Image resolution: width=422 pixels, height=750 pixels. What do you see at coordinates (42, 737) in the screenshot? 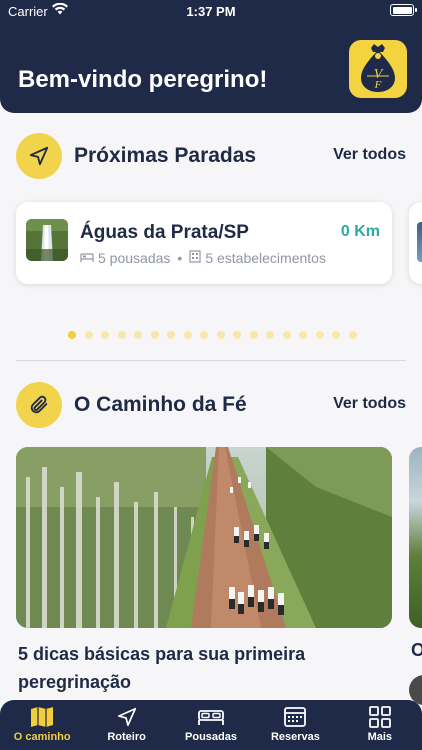
I see `tab-label: O caminho` at bounding box center [42, 737].